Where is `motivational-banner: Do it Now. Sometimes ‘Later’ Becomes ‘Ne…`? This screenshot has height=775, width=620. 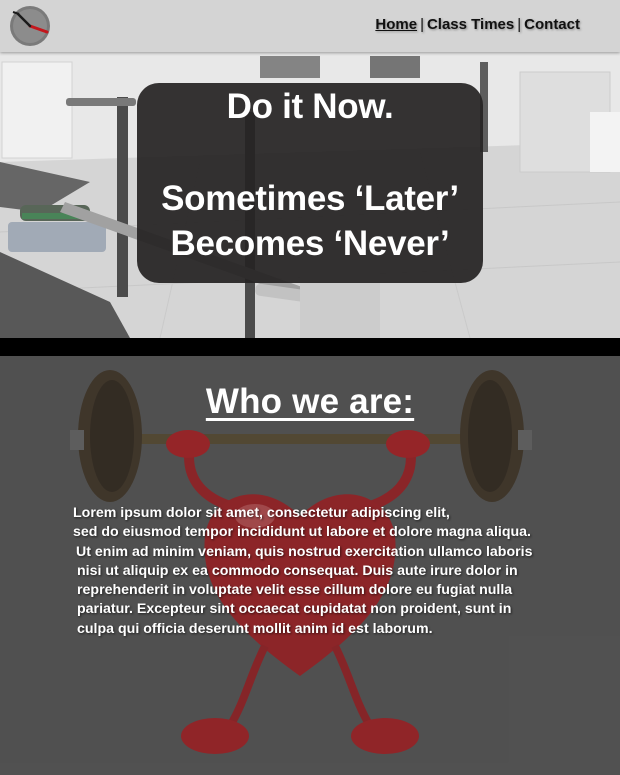 motivational-banner: Do it Now. Sometimes ‘Later’ Becomes ‘Ne… is located at coordinates (310, 183).